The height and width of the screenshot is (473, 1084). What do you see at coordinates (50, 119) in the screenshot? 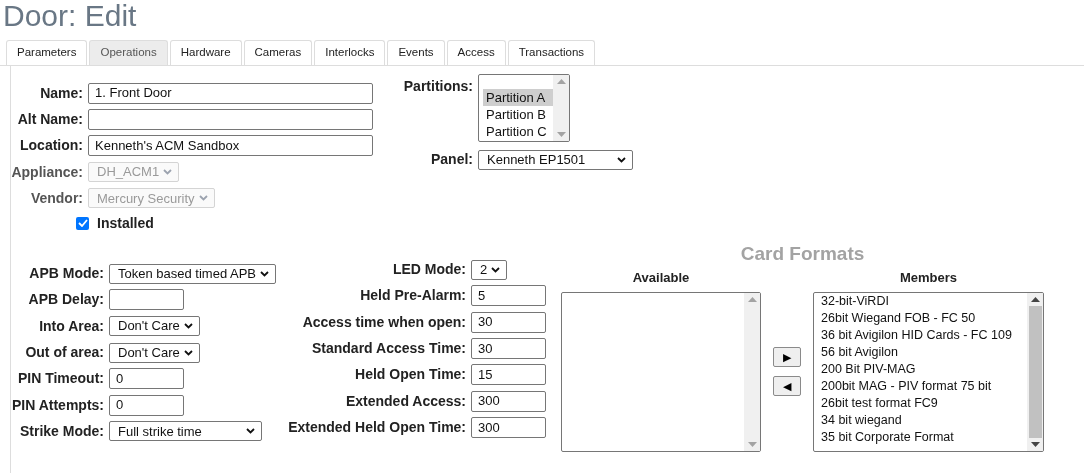
I see `field-label: Alt Name:` at bounding box center [50, 119].